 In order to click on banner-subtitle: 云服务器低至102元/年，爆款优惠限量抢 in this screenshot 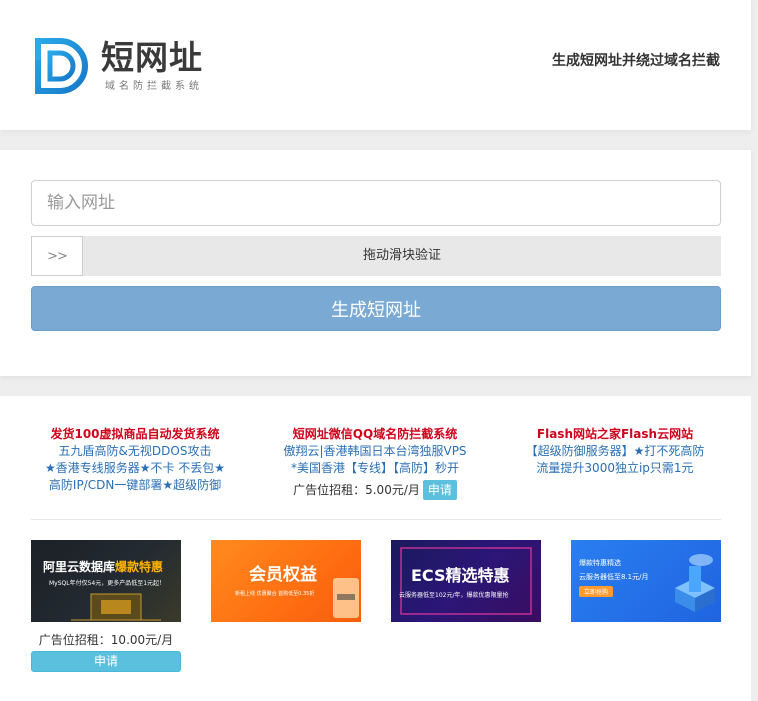, I will do `click(454, 595)`.